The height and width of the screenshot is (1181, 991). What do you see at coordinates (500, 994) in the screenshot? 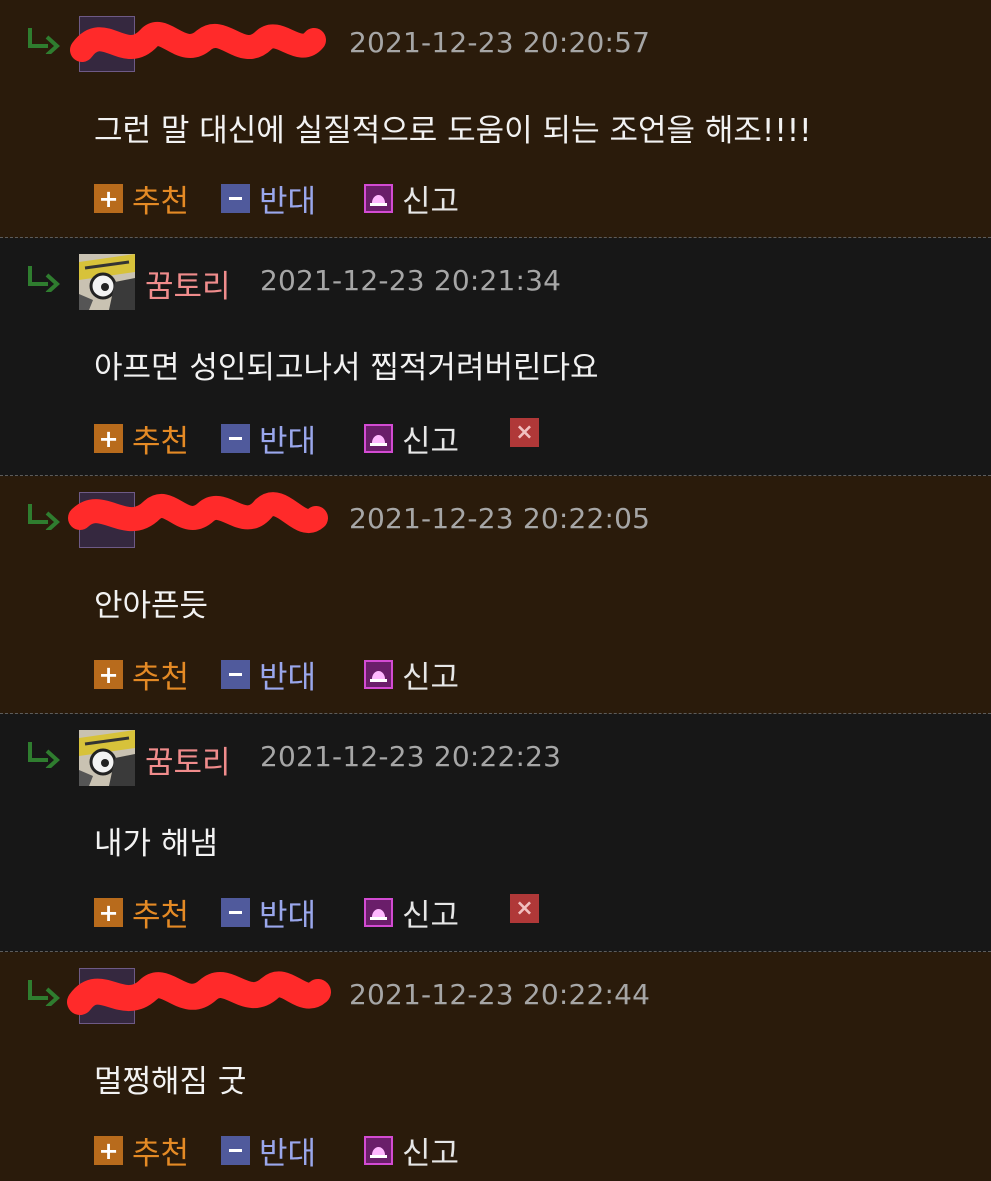
I see `comment-timestamp: 2021-12-23 20:22:44` at bounding box center [500, 994].